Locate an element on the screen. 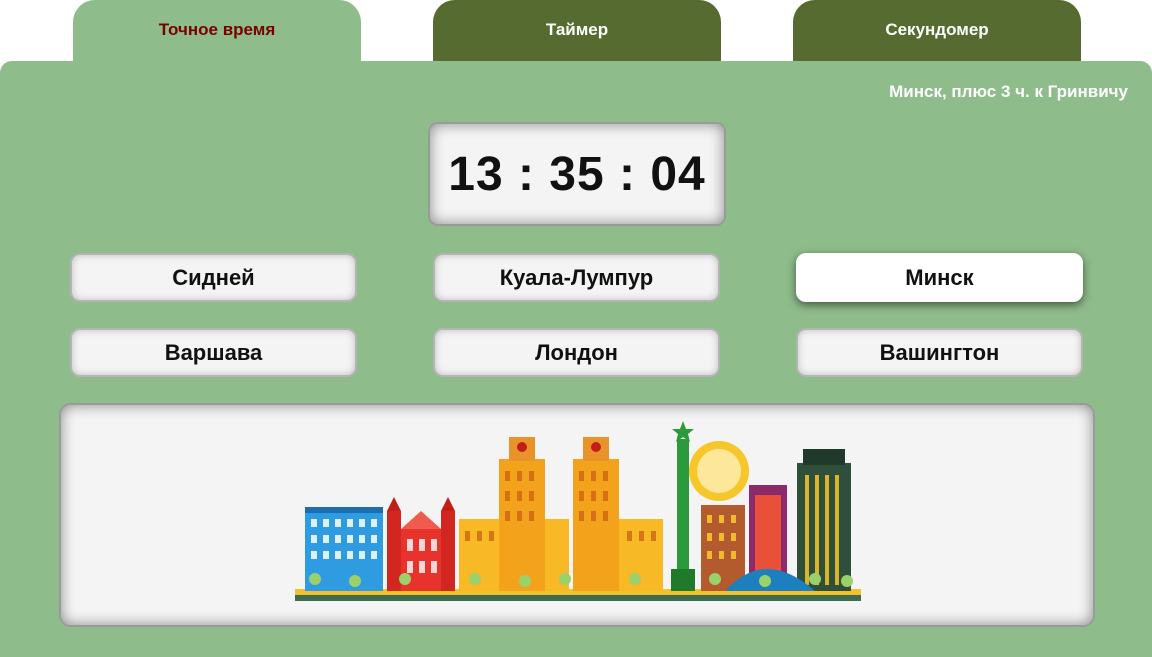 The height and width of the screenshot is (657, 1152). tab-exact-time: Точное время is located at coordinates (217, 31).